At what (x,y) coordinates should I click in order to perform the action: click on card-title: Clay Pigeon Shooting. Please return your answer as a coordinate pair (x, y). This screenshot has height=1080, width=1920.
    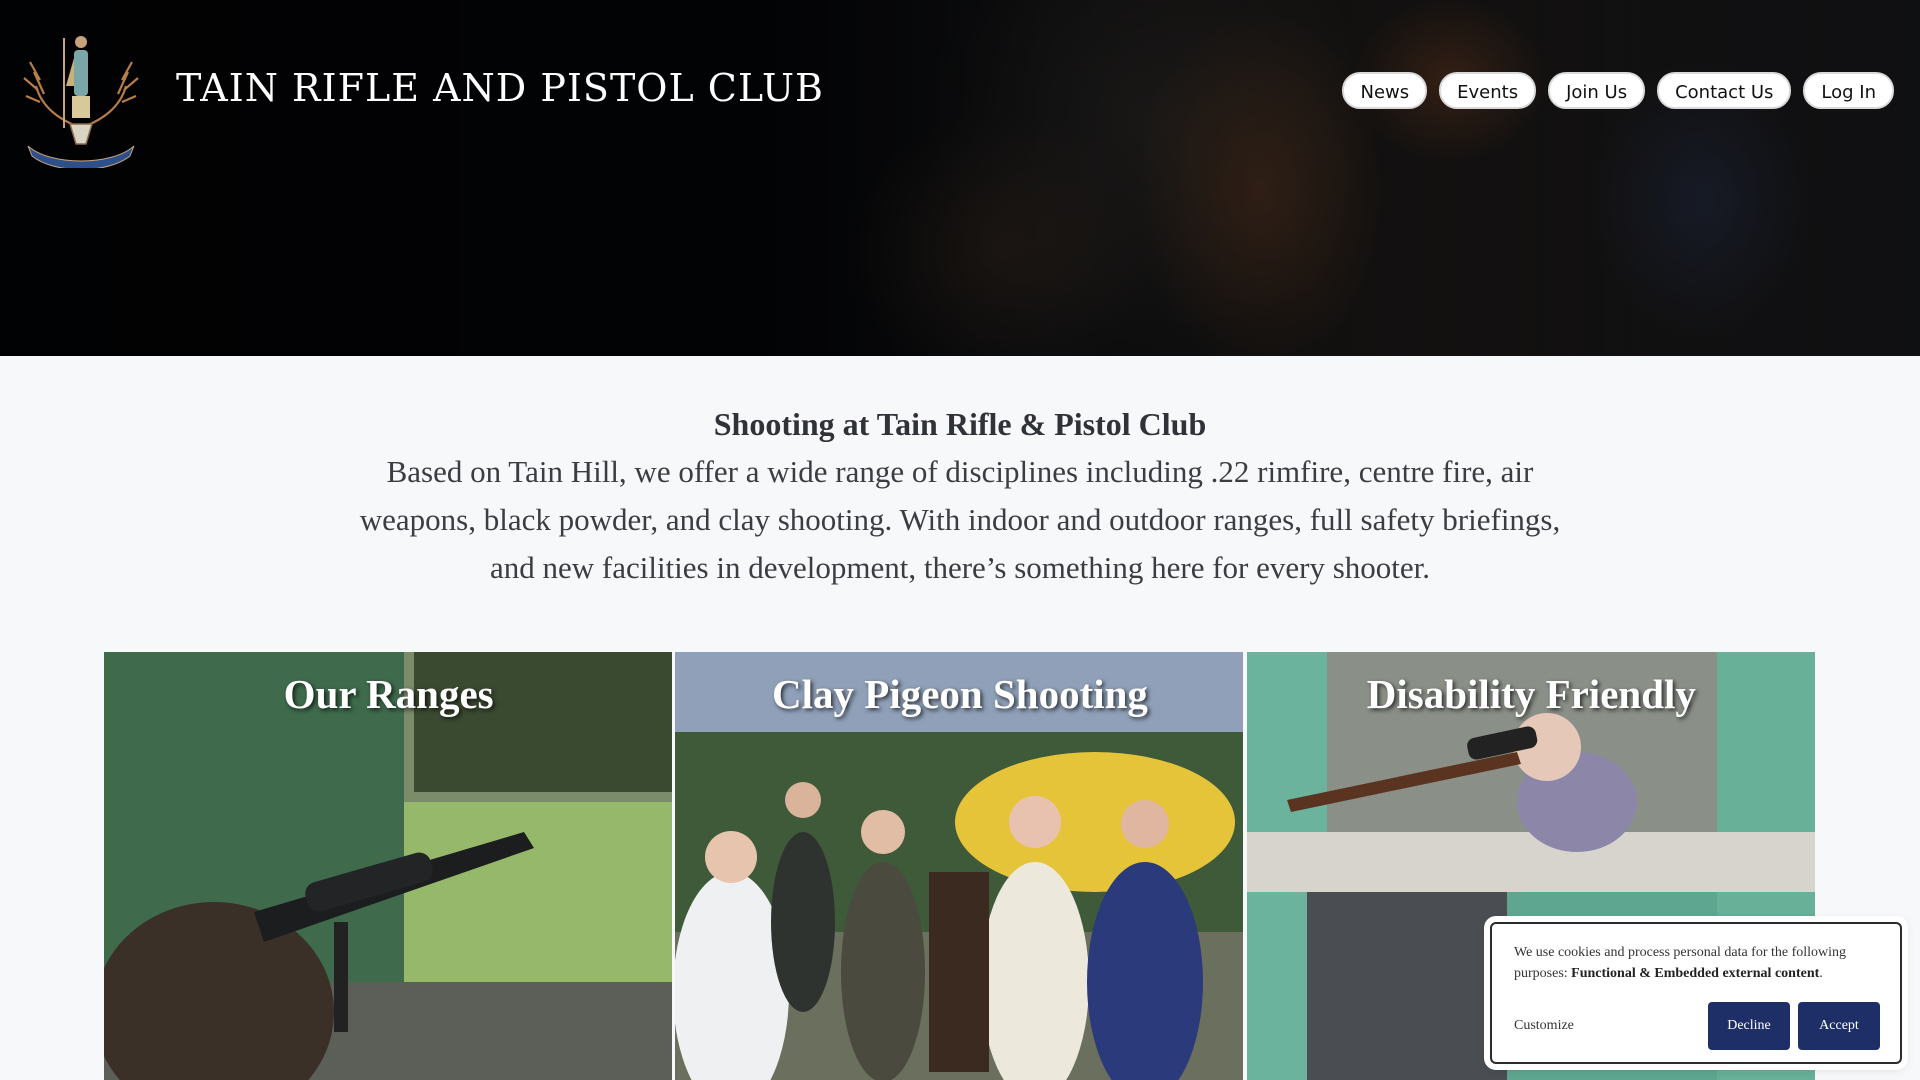
    Looking at the image, I should click on (960, 694).